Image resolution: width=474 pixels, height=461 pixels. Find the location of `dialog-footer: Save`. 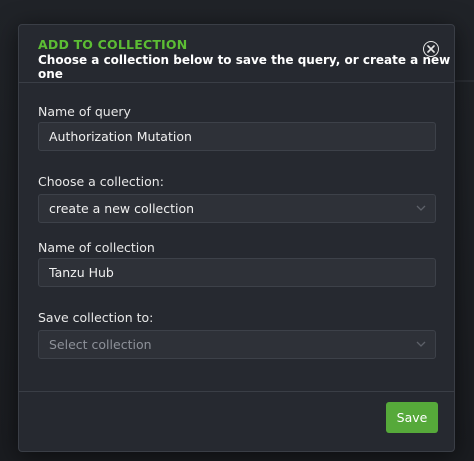

dialog-footer: Save is located at coordinates (236, 421).